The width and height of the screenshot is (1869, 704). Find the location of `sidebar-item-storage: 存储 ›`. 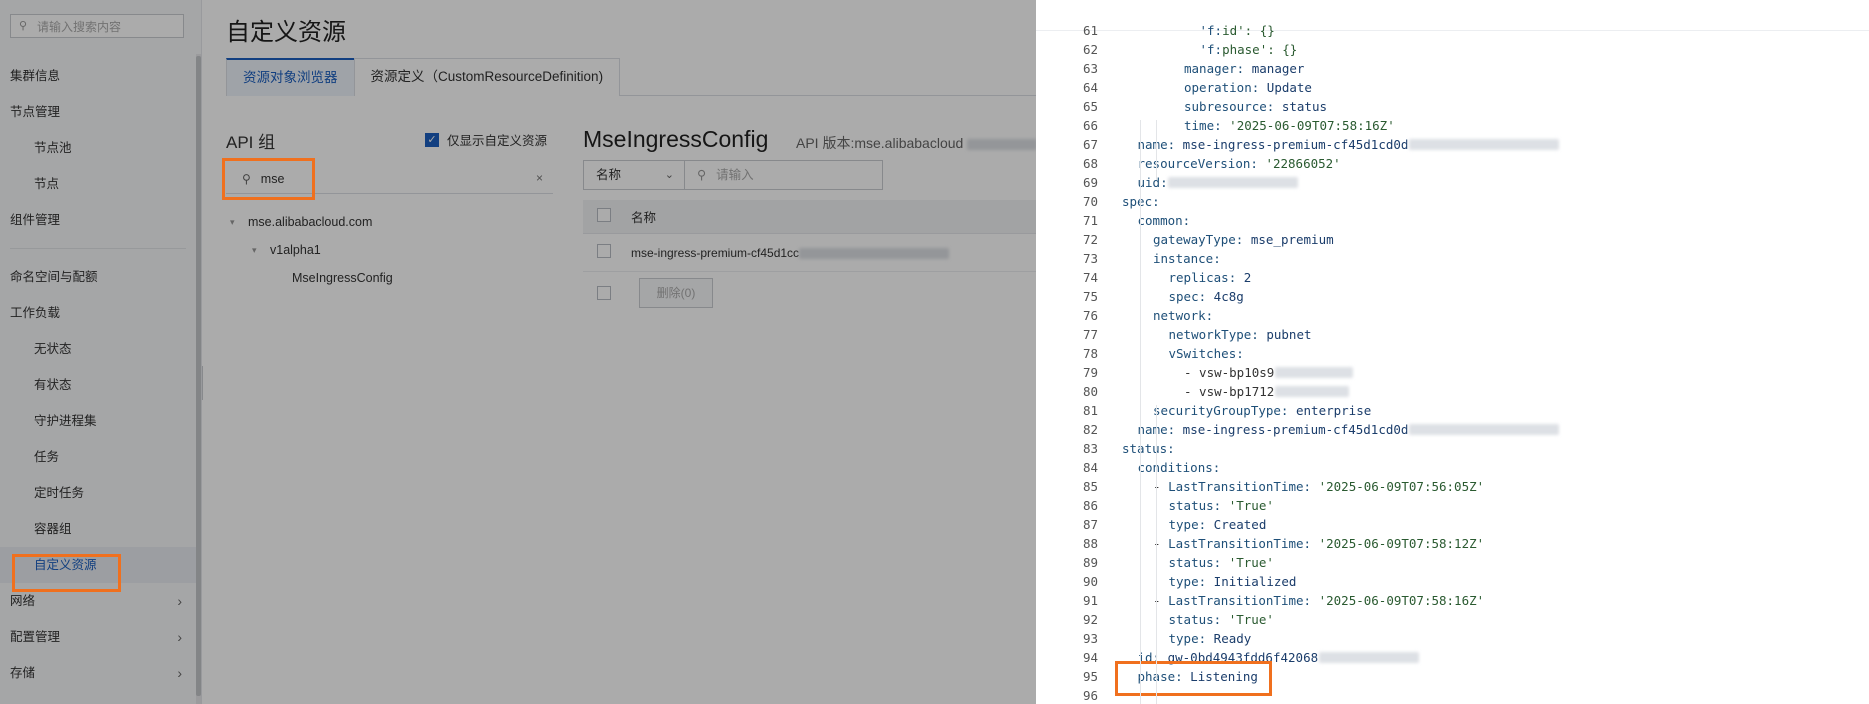

sidebar-item-storage: 存储 › is located at coordinates (98, 673).